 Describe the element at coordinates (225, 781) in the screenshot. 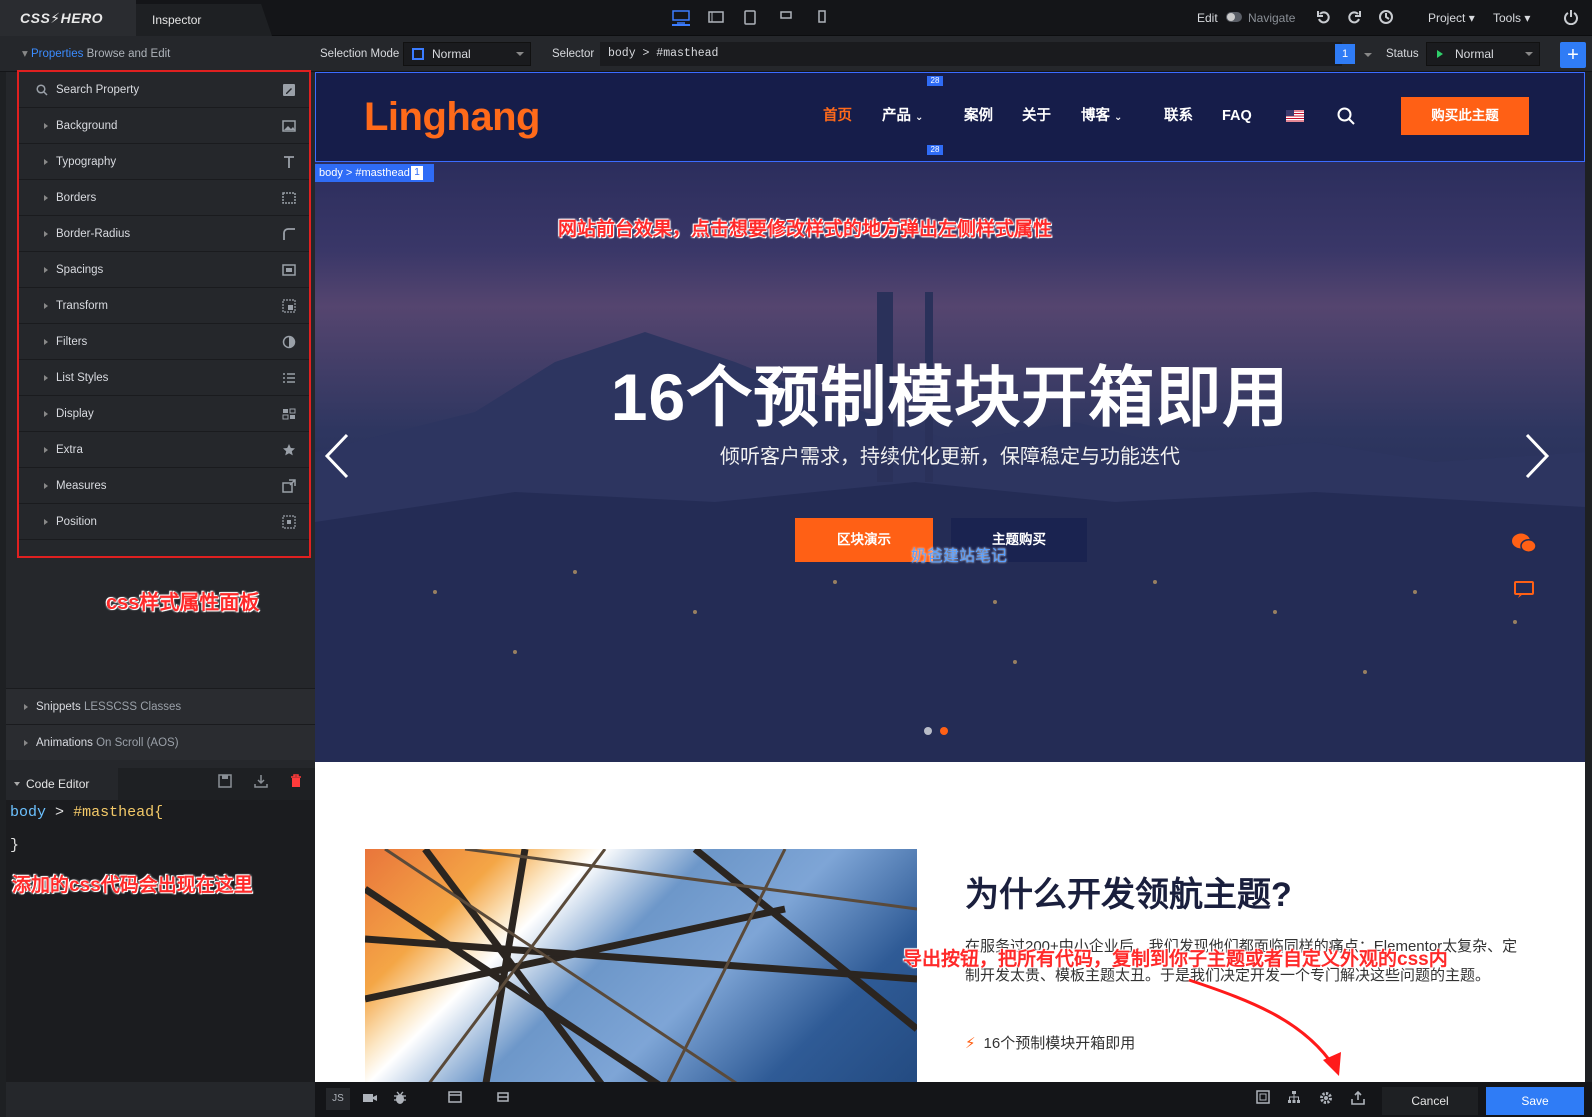

I see `save-file-icon` at that location.